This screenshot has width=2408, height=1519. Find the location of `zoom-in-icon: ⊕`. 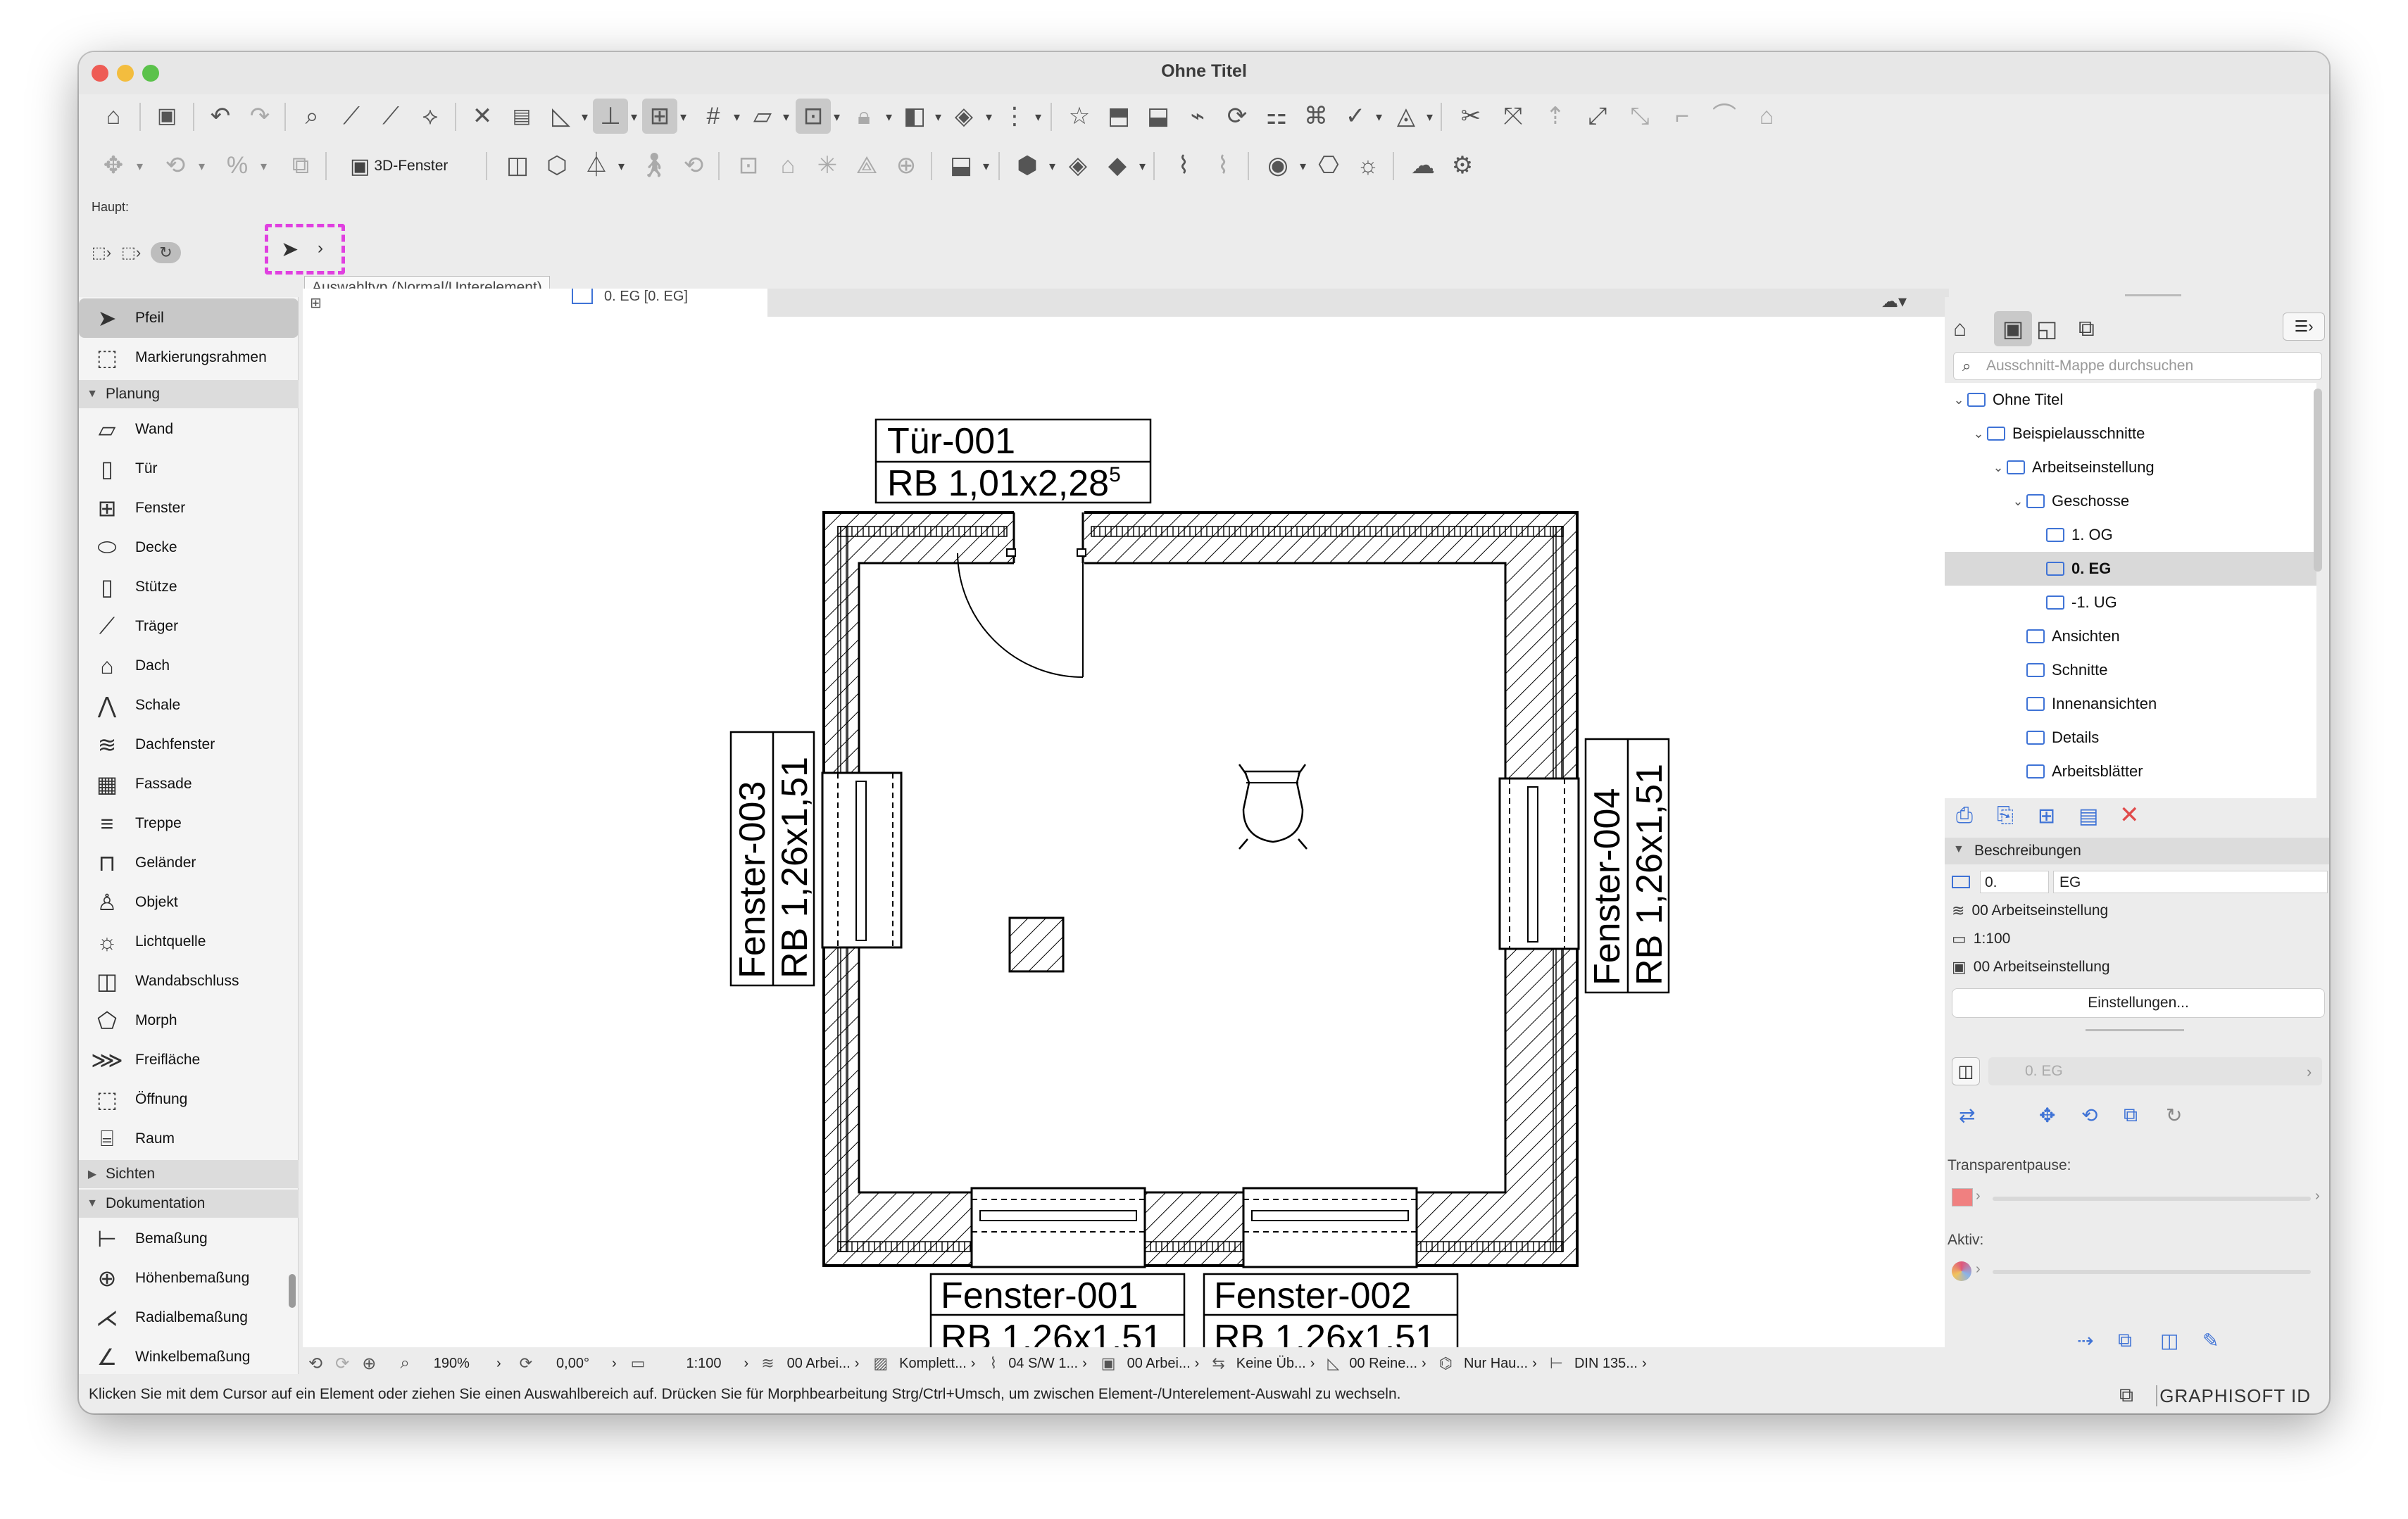

zoom-in-icon: ⊕ is located at coordinates (369, 1364).